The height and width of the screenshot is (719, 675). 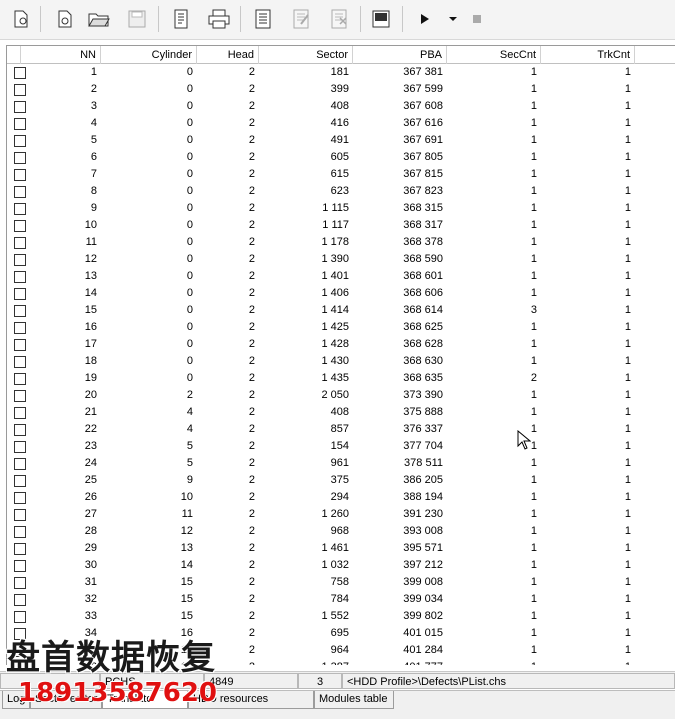 What do you see at coordinates (341, 140) in the screenshot?
I see `table-row: 5 0 2 491 367 691 1 1` at bounding box center [341, 140].